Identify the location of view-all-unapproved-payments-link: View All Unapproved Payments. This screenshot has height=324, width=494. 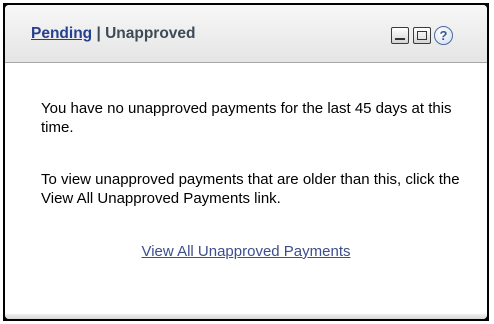
(246, 251).